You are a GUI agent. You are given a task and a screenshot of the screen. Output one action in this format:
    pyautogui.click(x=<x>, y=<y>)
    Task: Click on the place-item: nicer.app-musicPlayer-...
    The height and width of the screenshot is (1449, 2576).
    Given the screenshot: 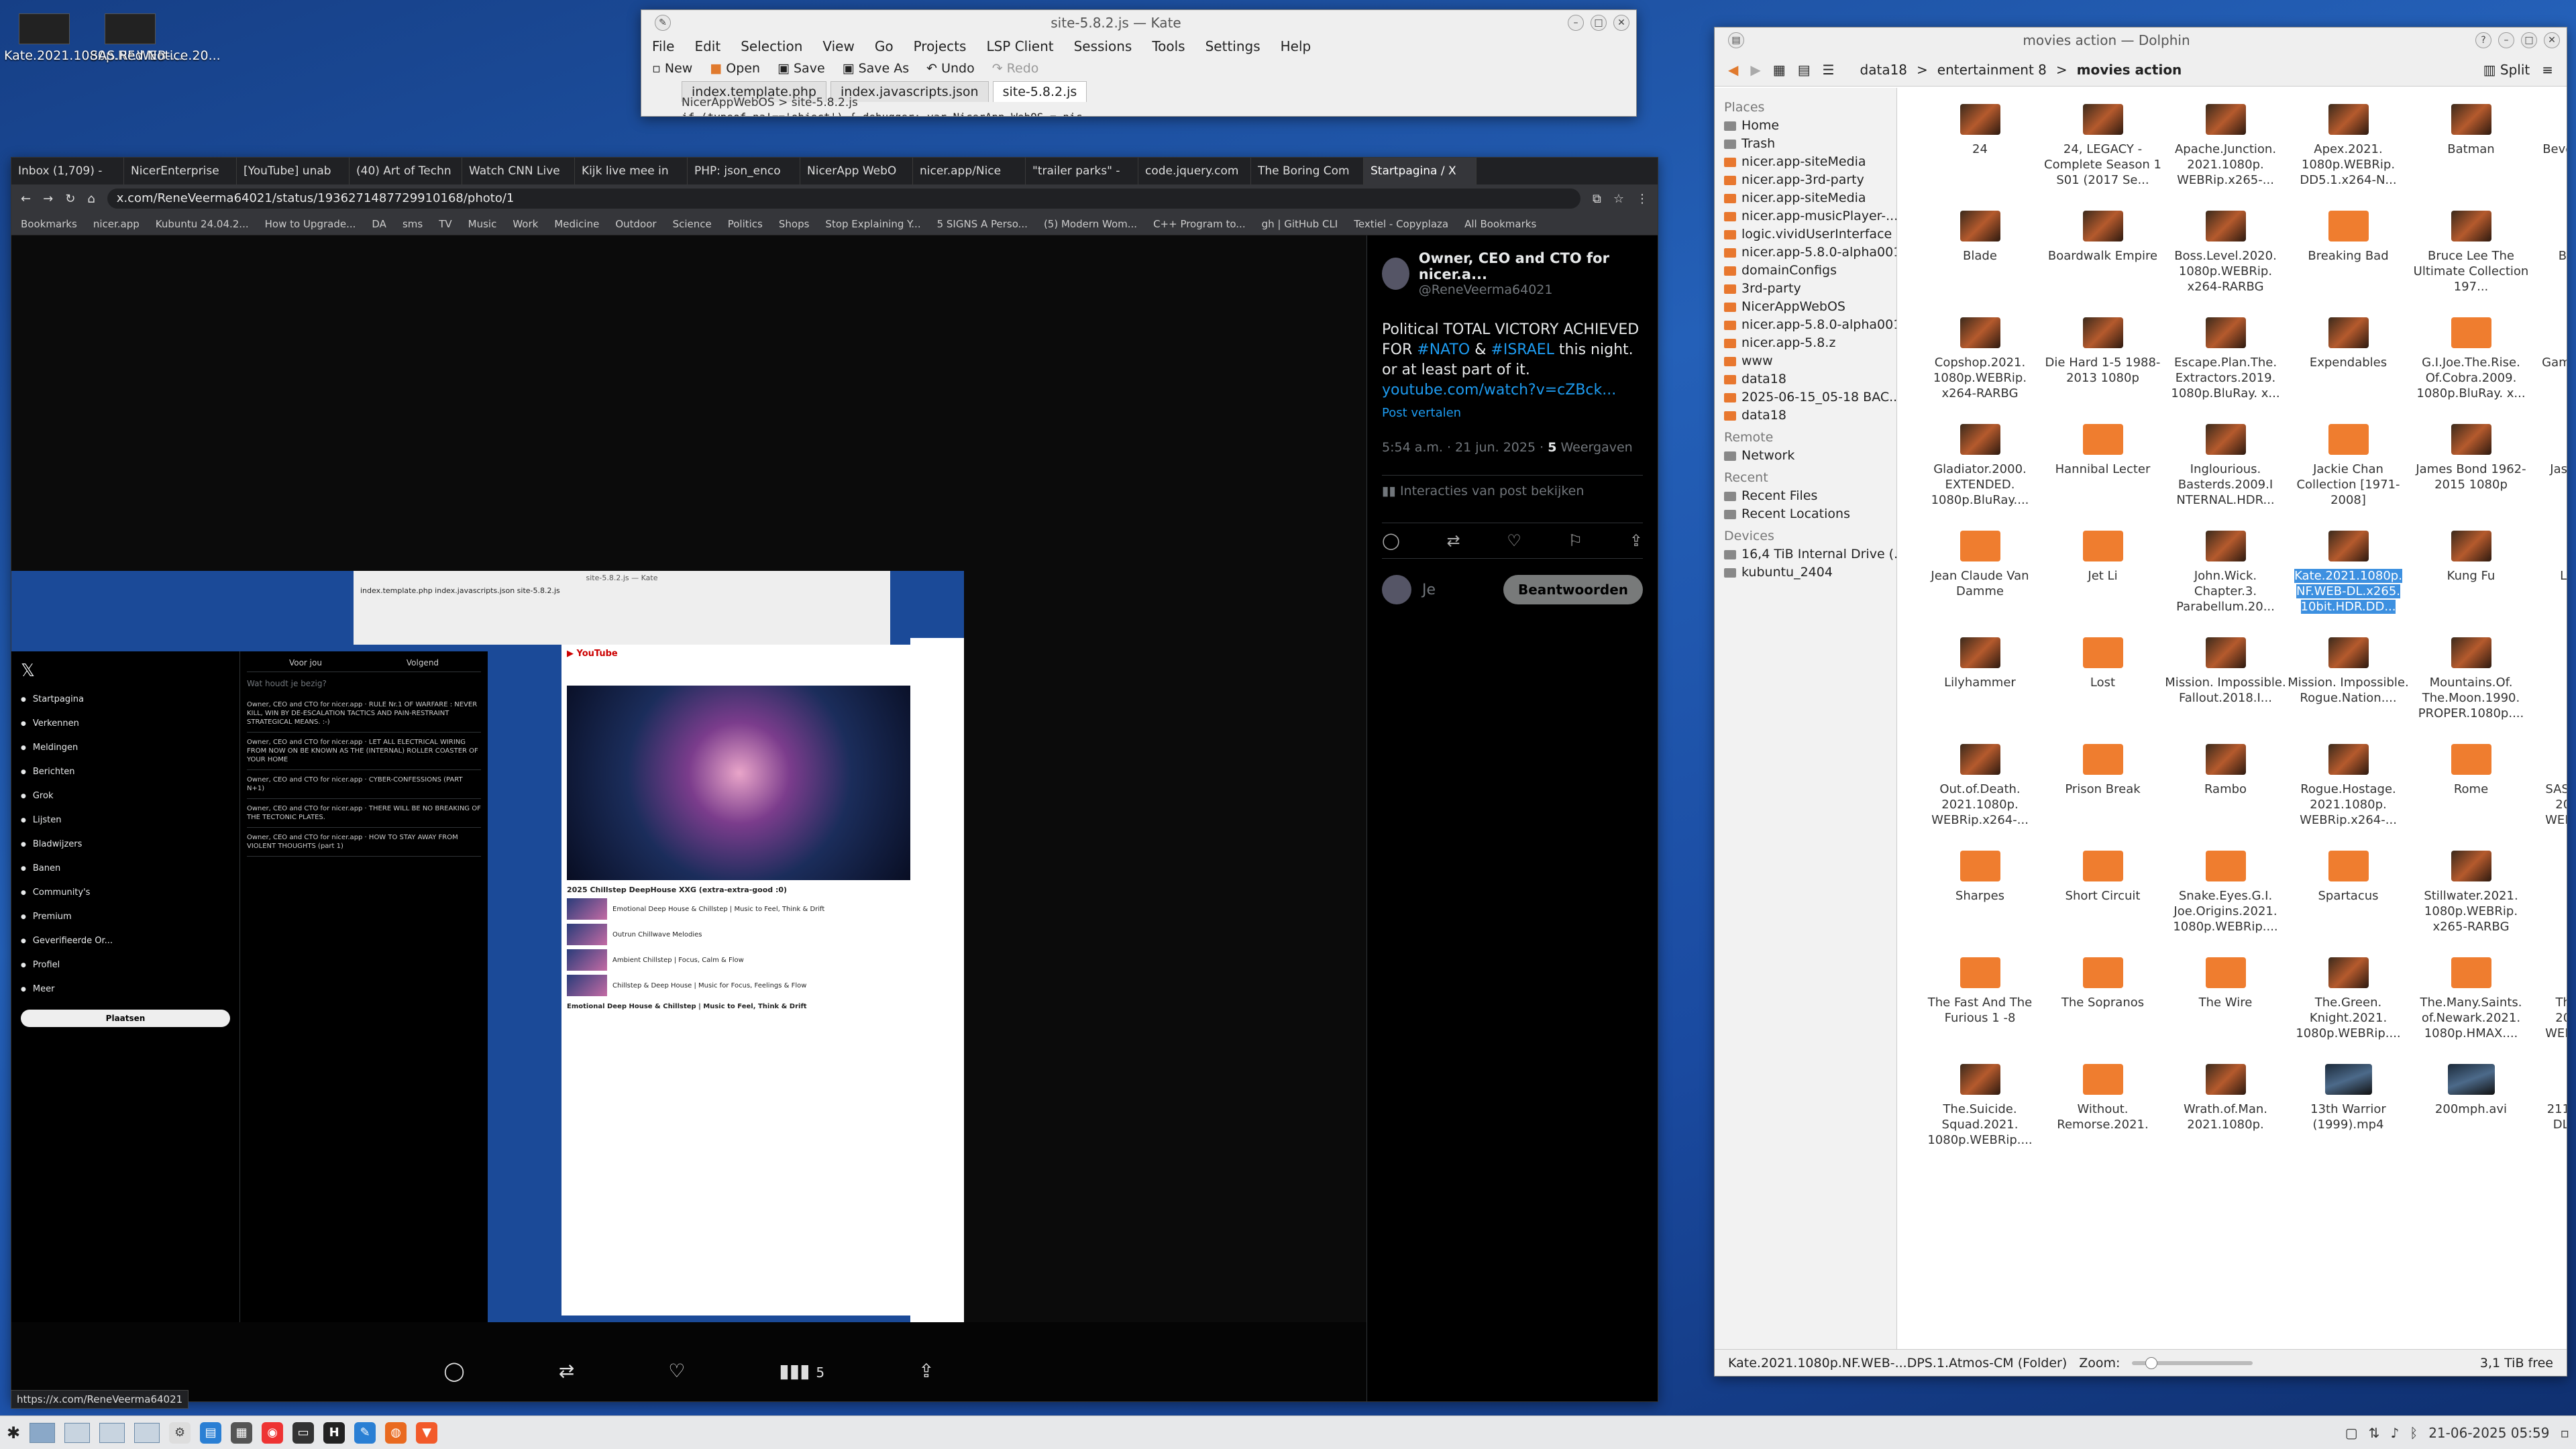 What is the action you would take?
    pyautogui.click(x=1810, y=216)
    